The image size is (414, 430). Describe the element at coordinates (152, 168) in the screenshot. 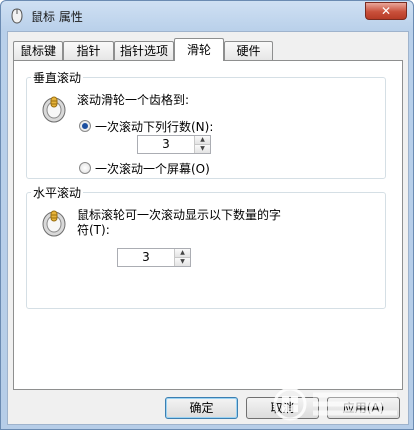

I see `scroll-screen-label: 一次滚动一个屏幕(O)` at that location.